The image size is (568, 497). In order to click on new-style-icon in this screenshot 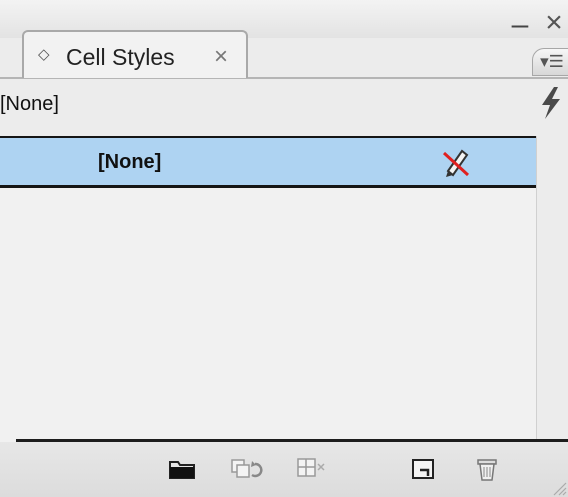, I will do `click(424, 468)`.